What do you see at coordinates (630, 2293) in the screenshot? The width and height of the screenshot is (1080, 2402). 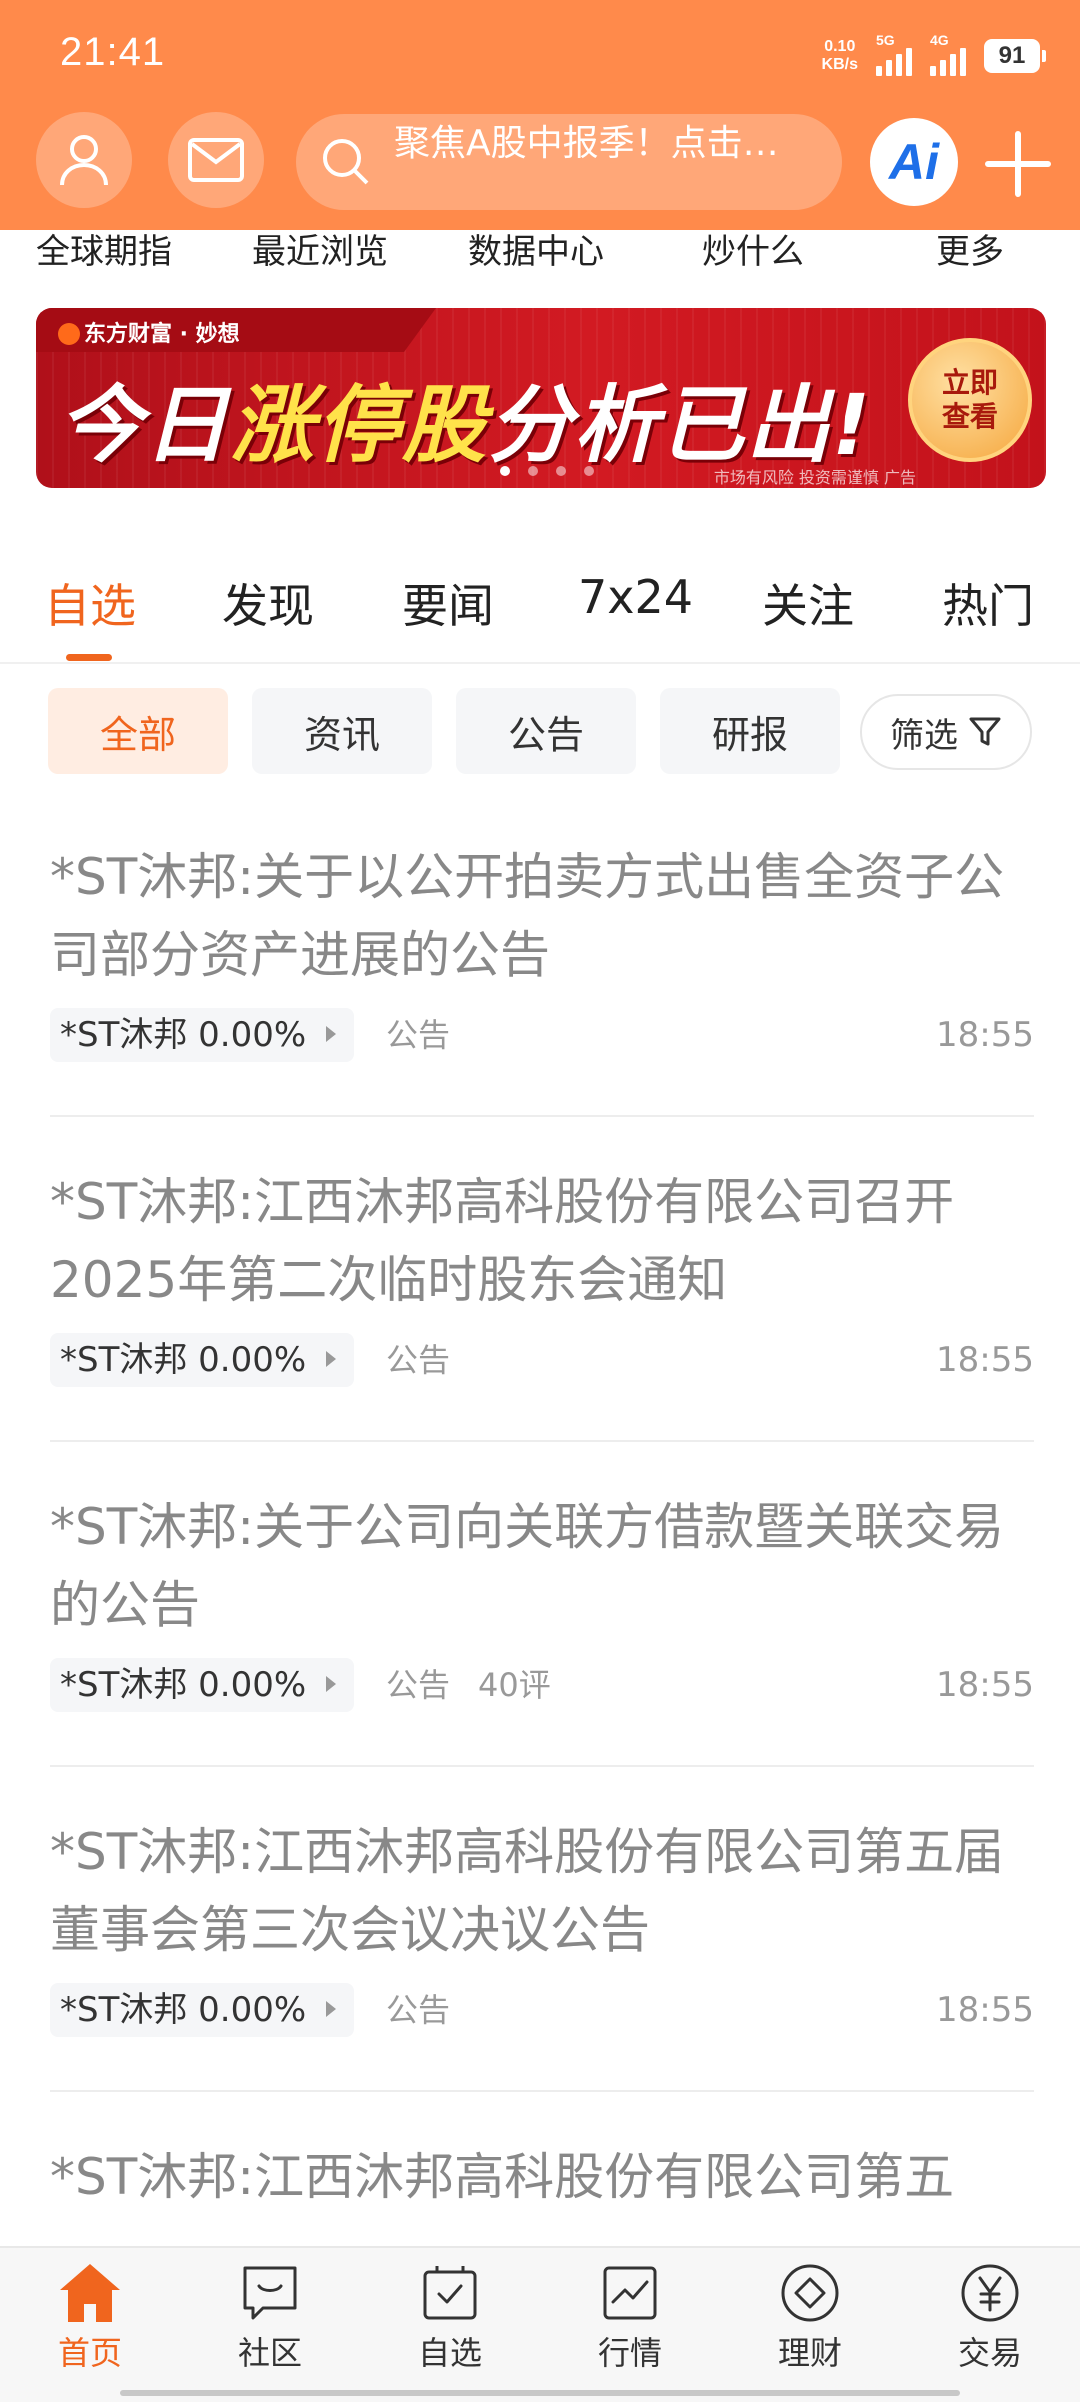 I see `market-icon` at bounding box center [630, 2293].